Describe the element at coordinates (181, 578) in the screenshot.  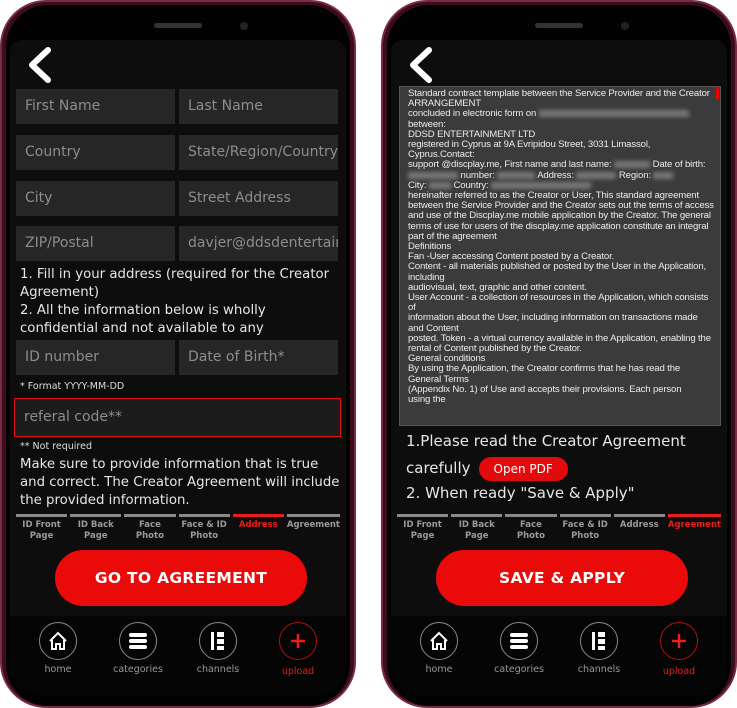
I see `go-to-agreement-button: GO TO AGREEMENT` at that location.